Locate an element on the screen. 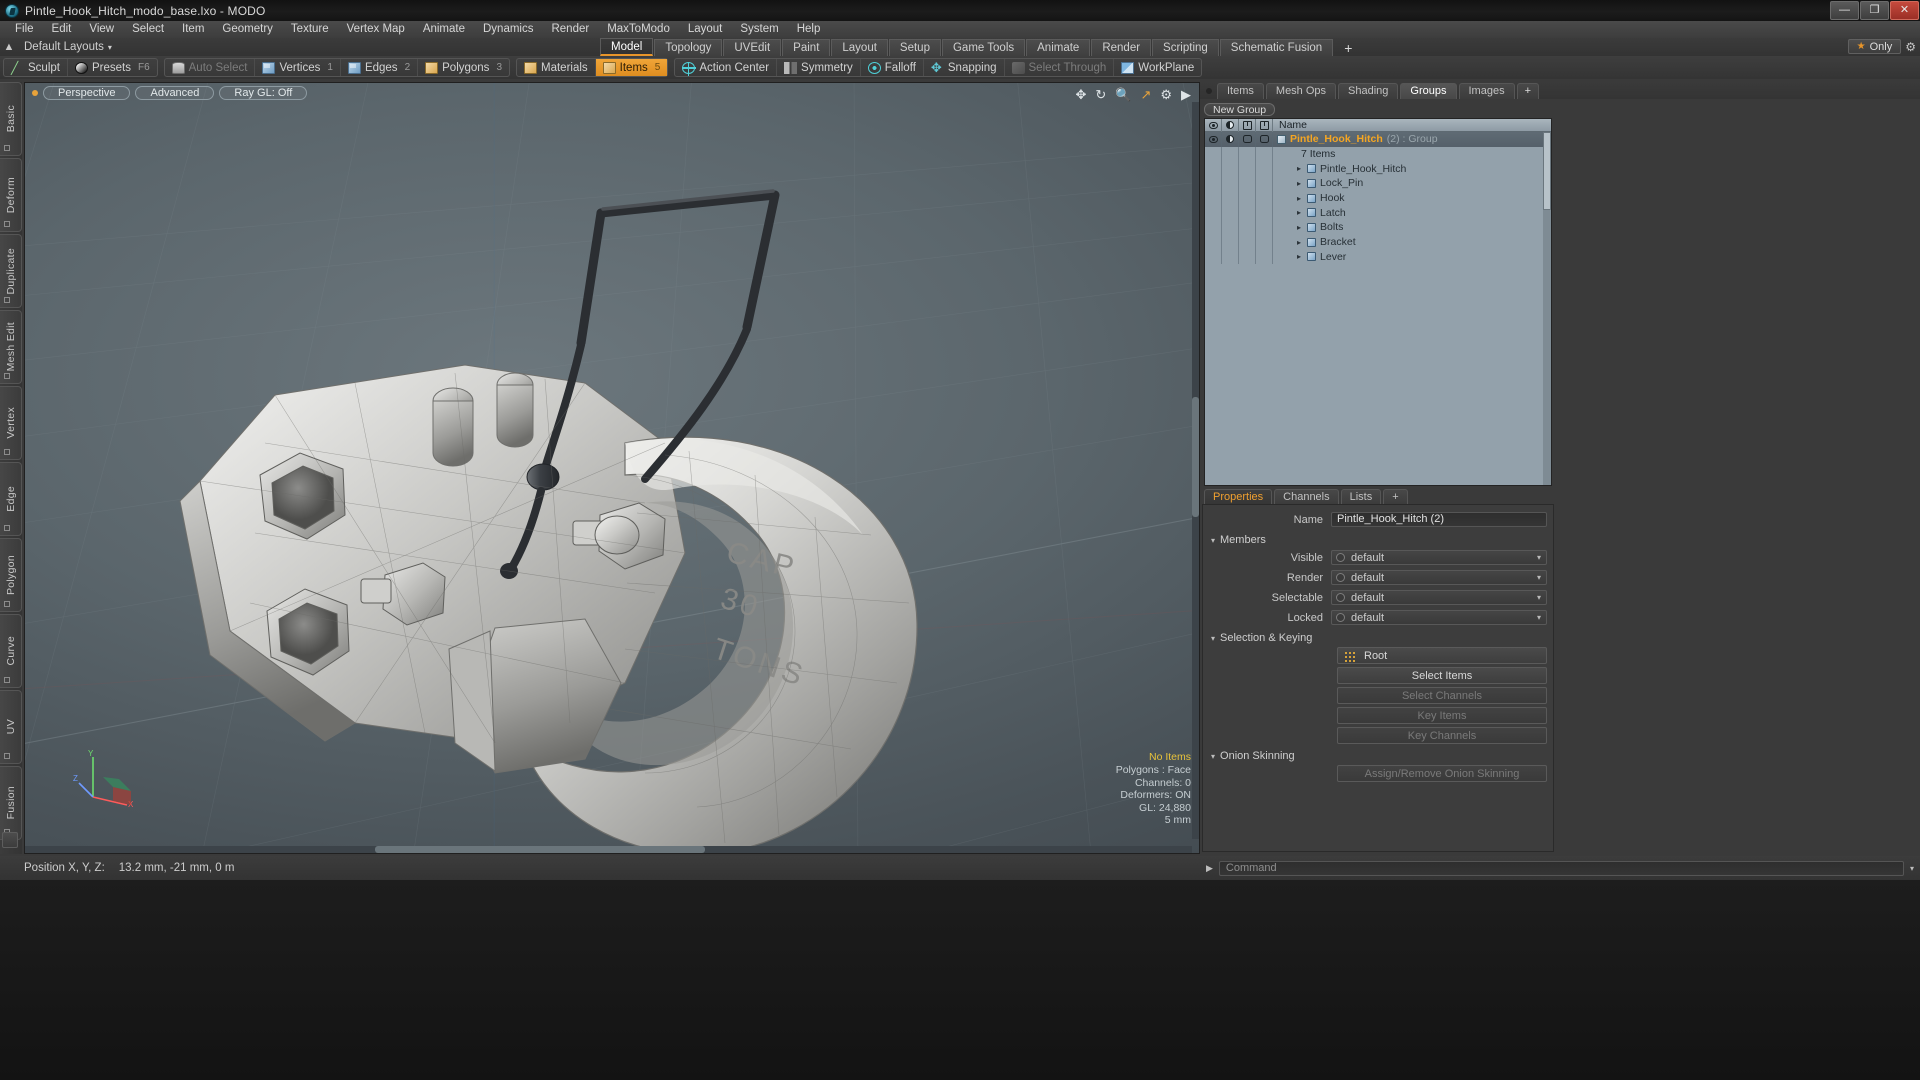  tree-row: ▸ Lock_Pin is located at coordinates (1378, 183).